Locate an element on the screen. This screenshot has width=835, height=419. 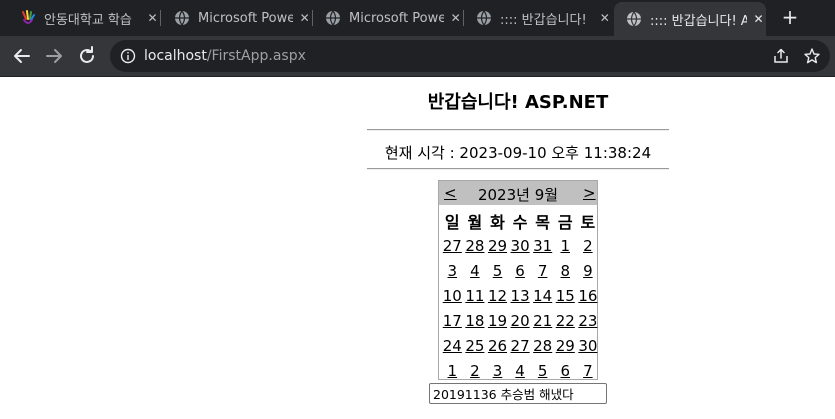
tab-title: :::: 반갑습니다! A is located at coordinates (699, 21).